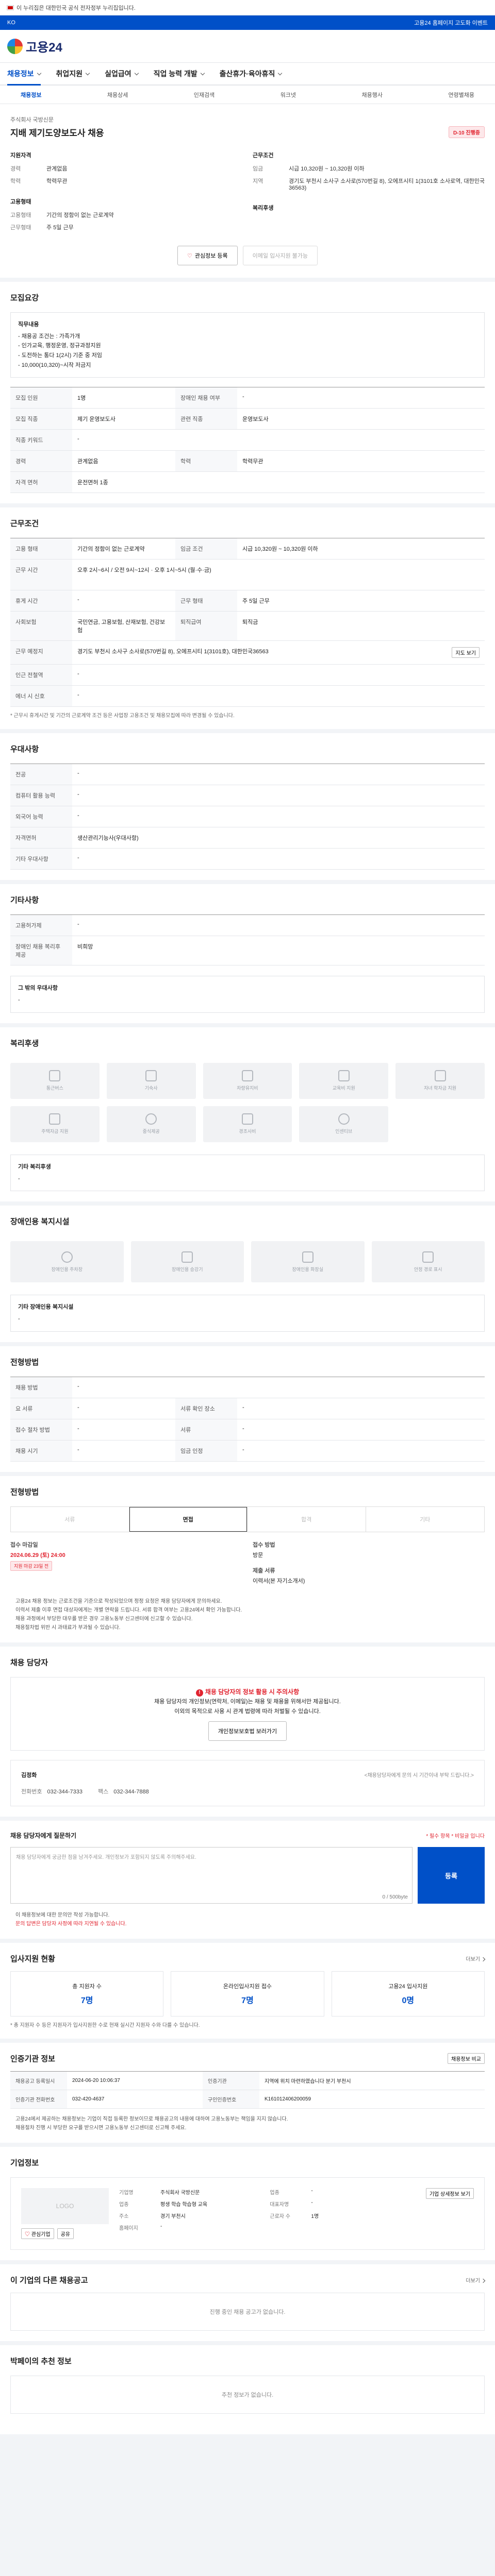 This screenshot has height=2576, width=495. I want to click on section-title: 근무조건, so click(24, 524).